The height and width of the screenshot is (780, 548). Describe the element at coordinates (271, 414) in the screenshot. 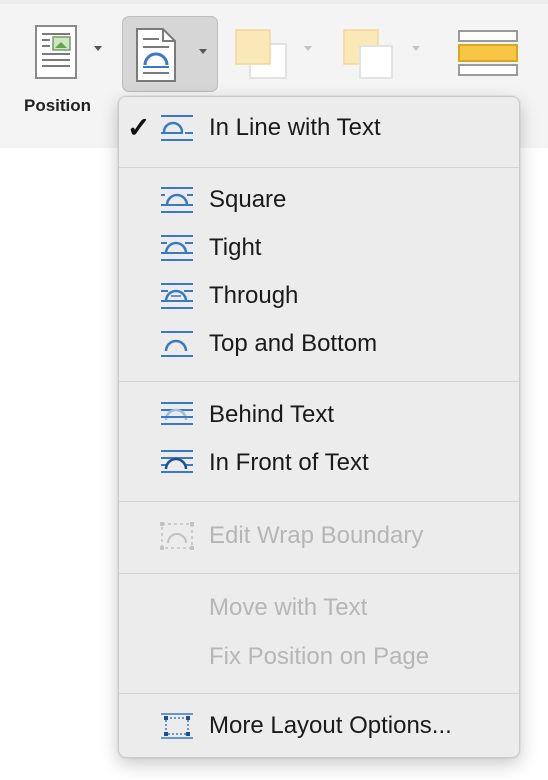

I see `menu-item-label: Behind Text` at that location.